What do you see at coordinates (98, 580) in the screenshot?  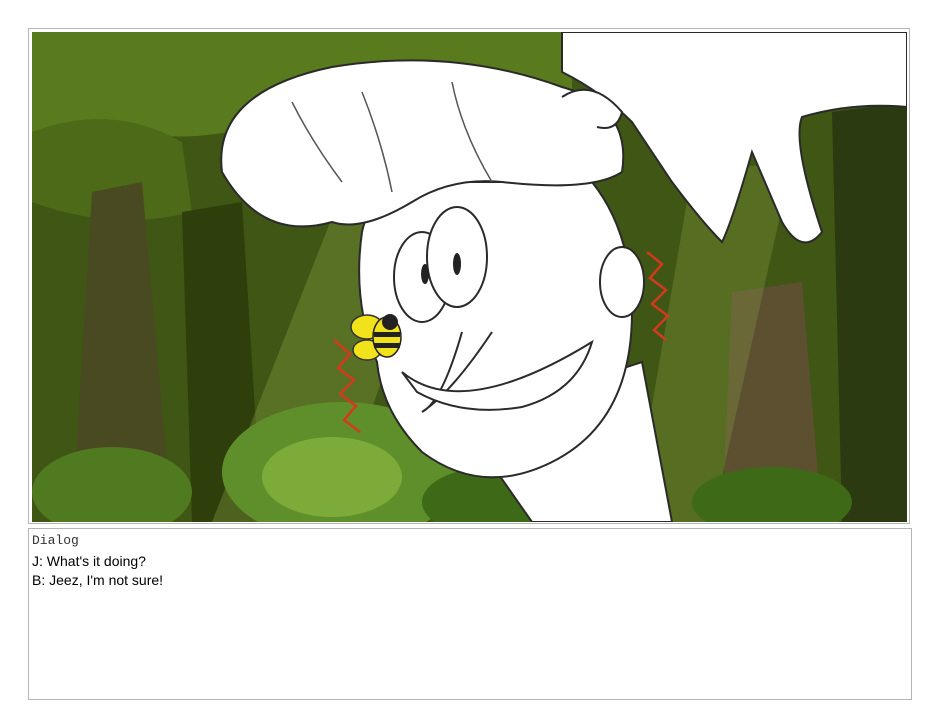 I see `dialog-line: B: Jeez, I'm not sure!` at bounding box center [98, 580].